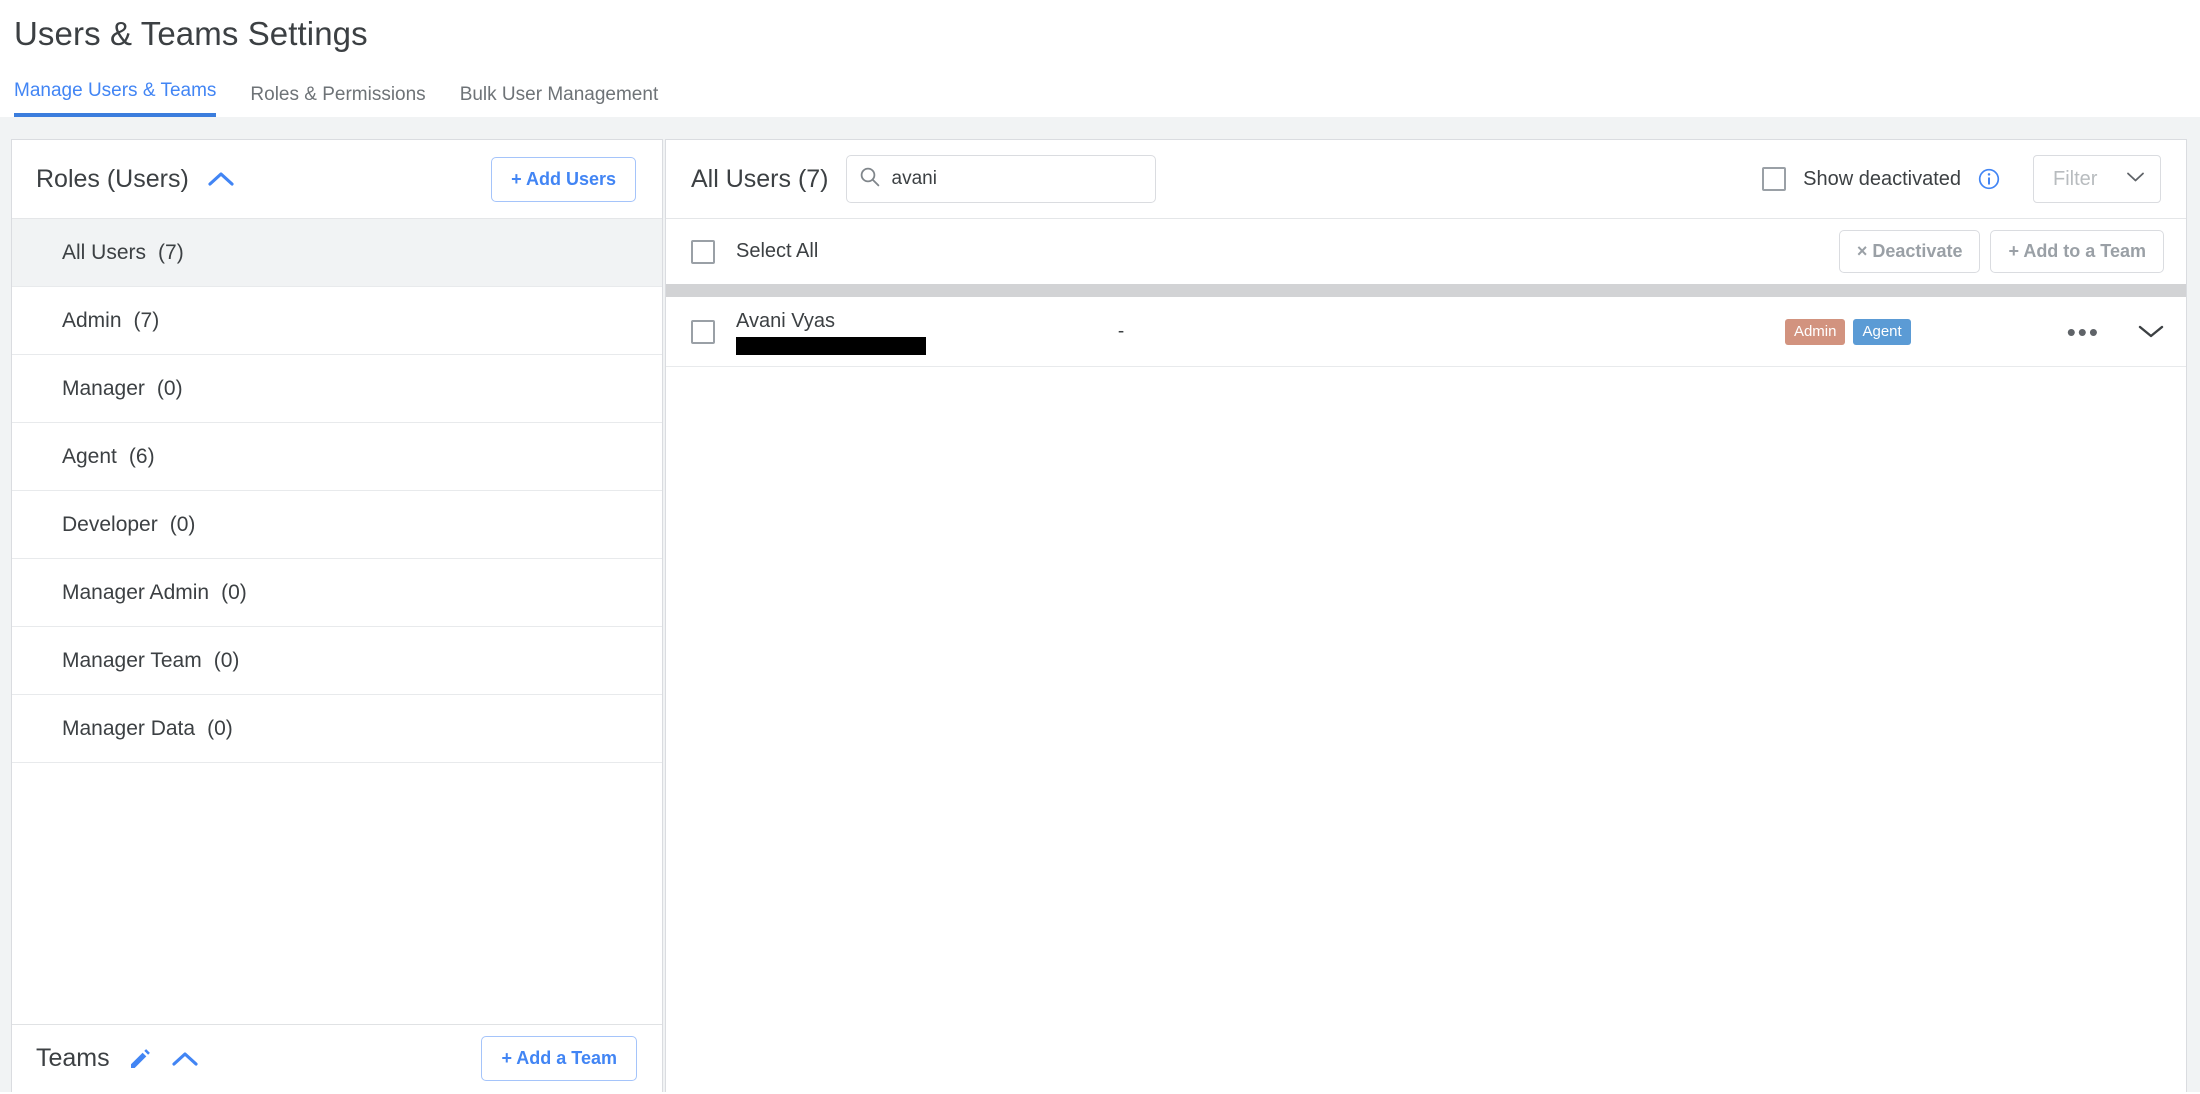 The height and width of the screenshot is (1094, 2200). I want to click on search-icon, so click(869, 179).